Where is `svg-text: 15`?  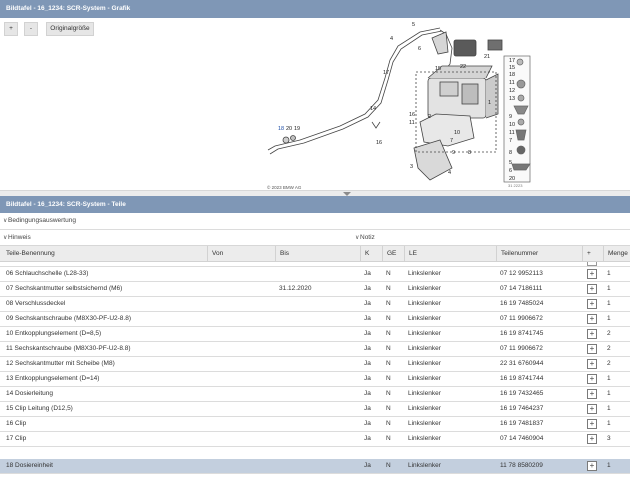 svg-text: 15 is located at coordinates (512, 68).